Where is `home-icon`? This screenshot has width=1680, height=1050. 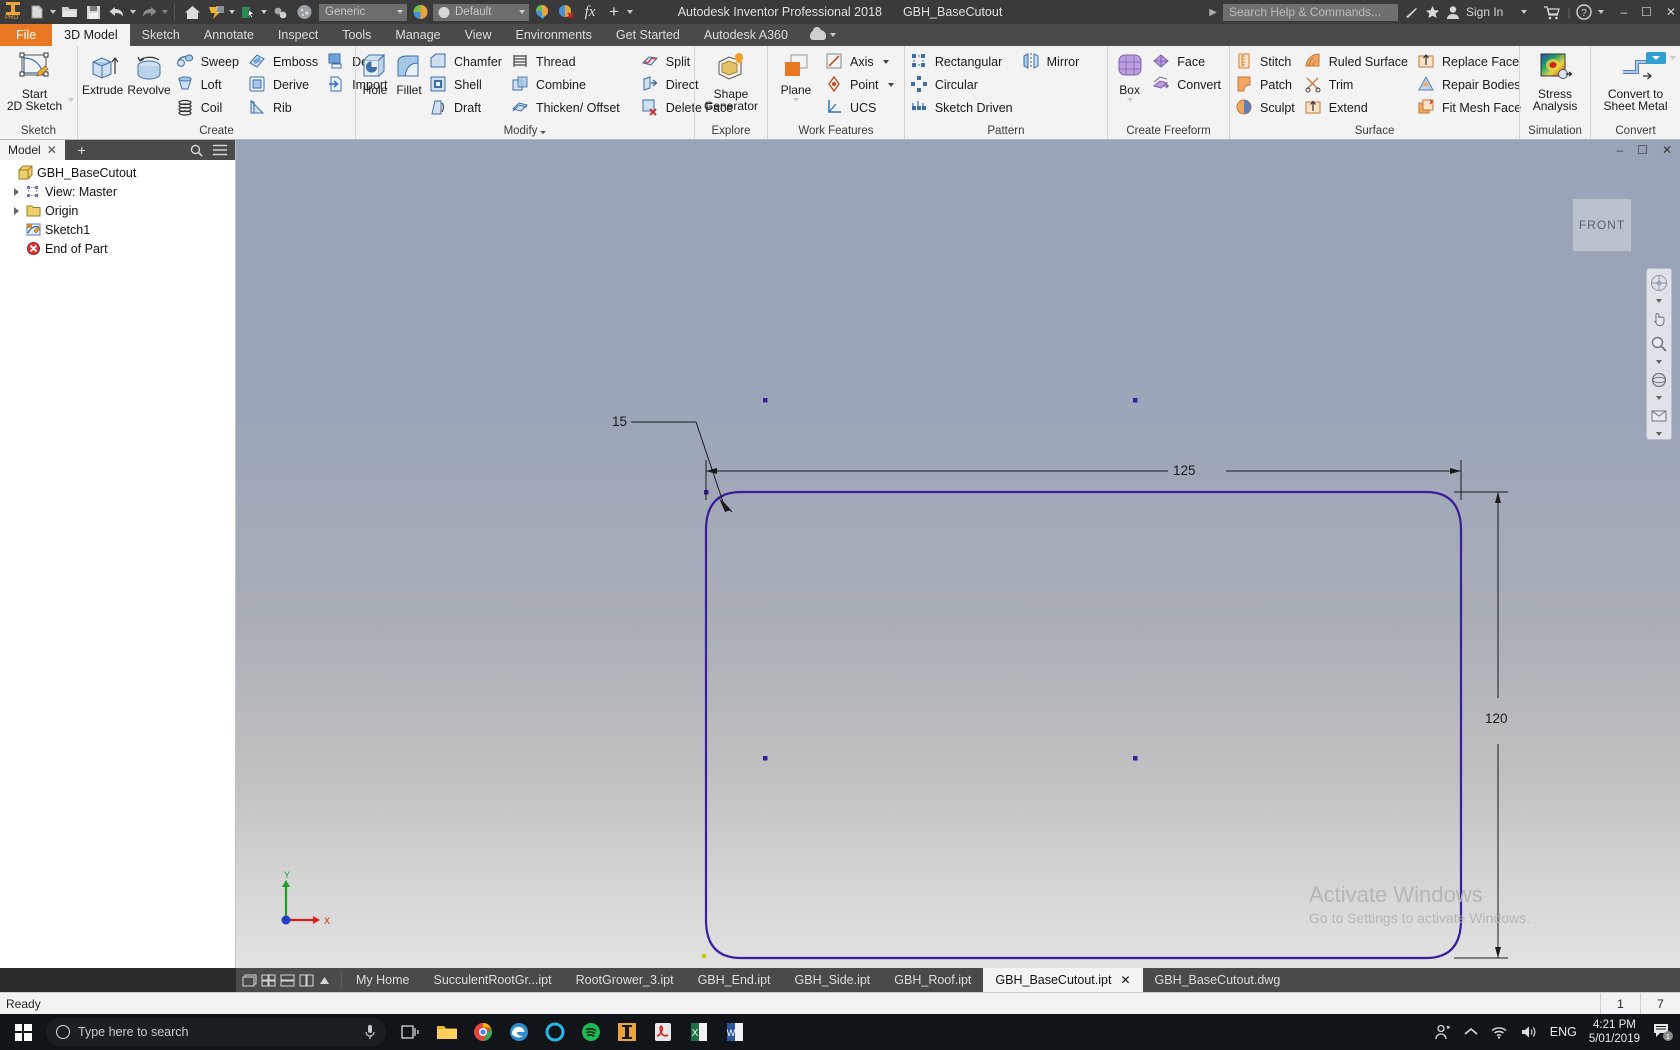 home-icon is located at coordinates (192, 12).